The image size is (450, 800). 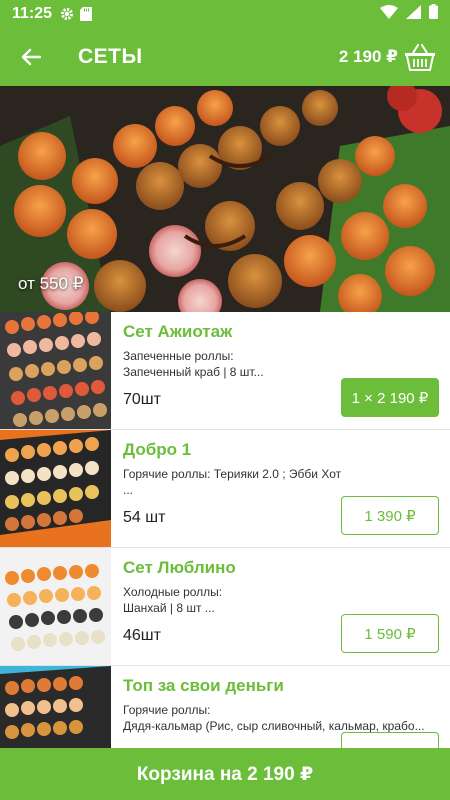 I want to click on battery-icon, so click(x=433, y=14).